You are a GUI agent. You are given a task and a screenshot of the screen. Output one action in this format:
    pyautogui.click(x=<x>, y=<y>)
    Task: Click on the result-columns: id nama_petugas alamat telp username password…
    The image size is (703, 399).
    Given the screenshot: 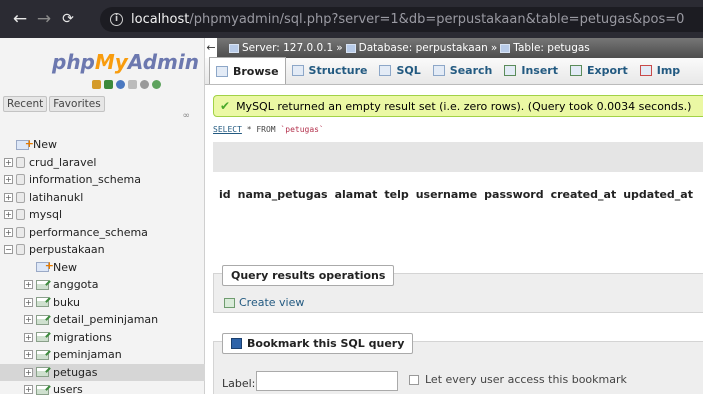 What is the action you would take?
    pyautogui.click(x=458, y=194)
    